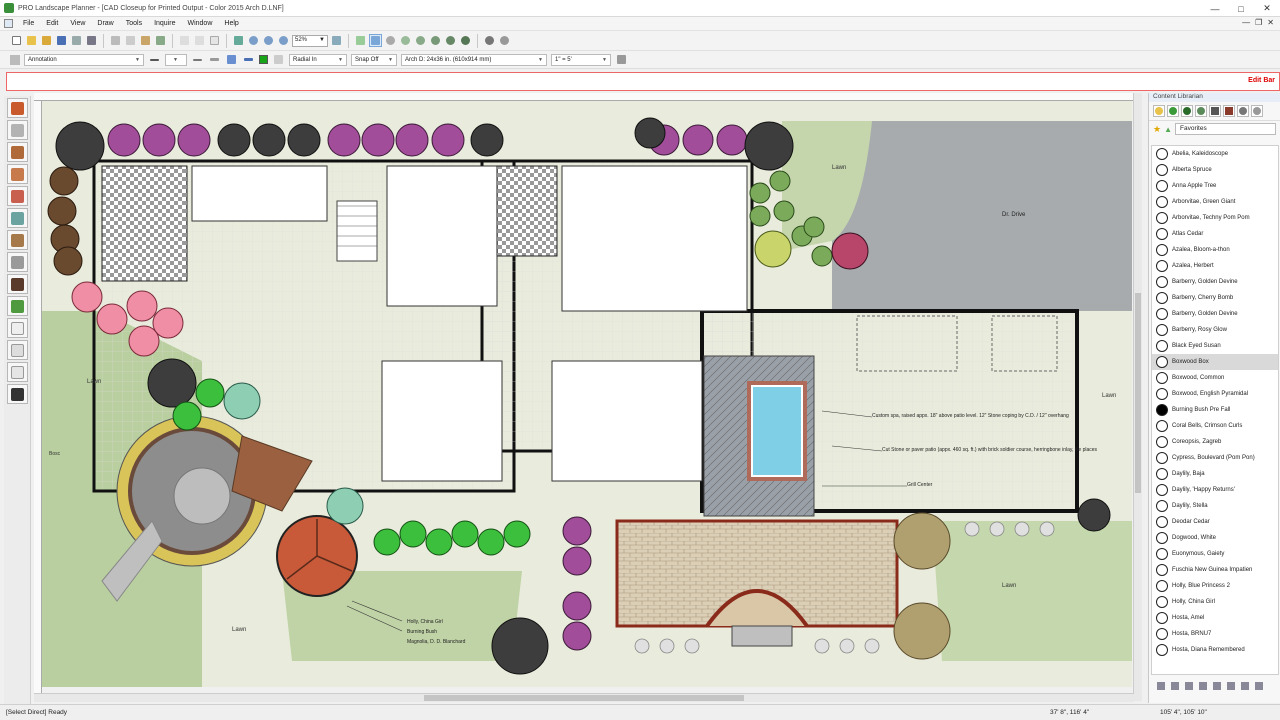 The width and height of the screenshot is (1280, 720). Describe the element at coordinates (1215, 218) in the screenshot. I see `list-item: Arborvitae, Techny Pom Pom` at that location.